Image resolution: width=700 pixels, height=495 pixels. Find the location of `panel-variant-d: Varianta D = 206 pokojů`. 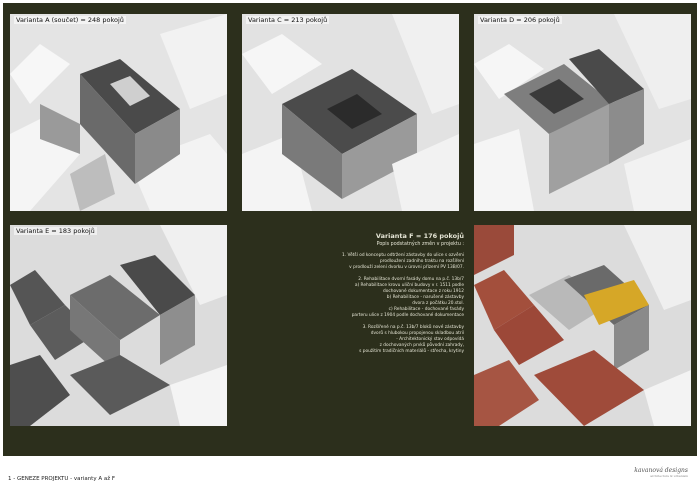

panel-variant-d: Varianta D = 206 pokojů is located at coordinates (582, 112).